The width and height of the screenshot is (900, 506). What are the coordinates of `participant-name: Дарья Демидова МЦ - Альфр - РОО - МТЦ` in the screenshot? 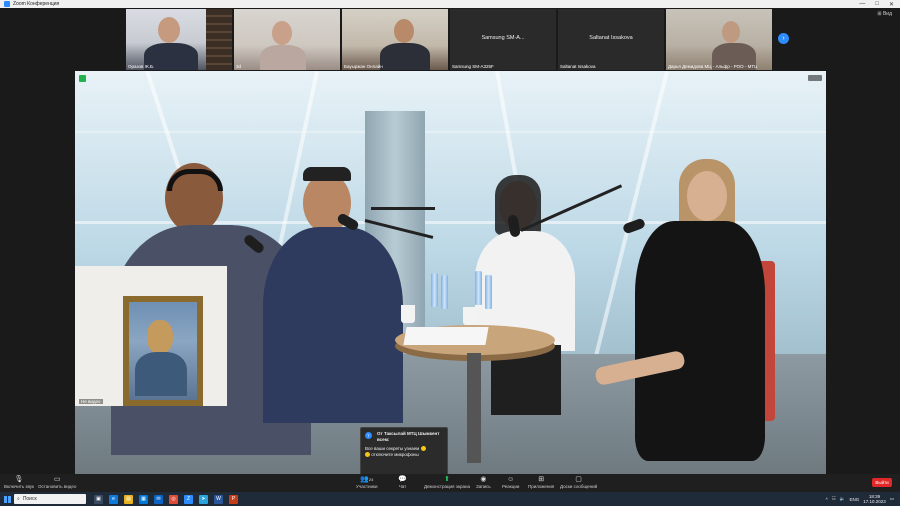 It's located at (713, 66).